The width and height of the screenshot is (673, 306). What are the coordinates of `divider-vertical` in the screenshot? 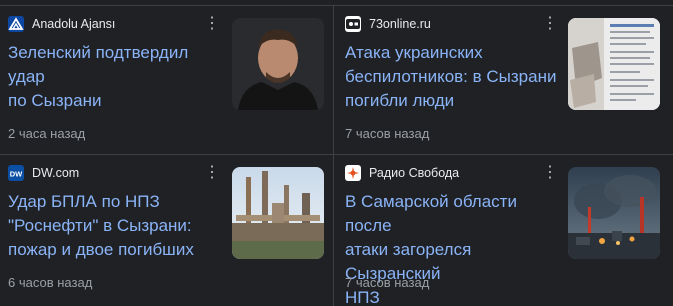 It's located at (333, 155).